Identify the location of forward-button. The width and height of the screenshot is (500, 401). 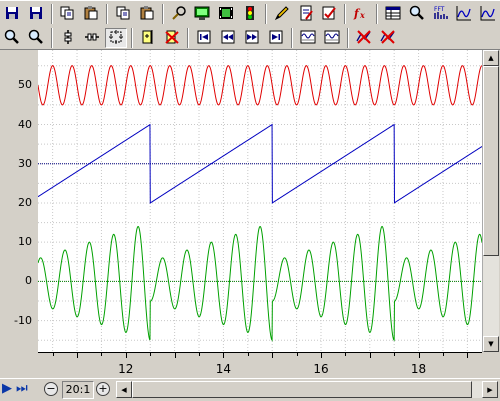
(252, 38).